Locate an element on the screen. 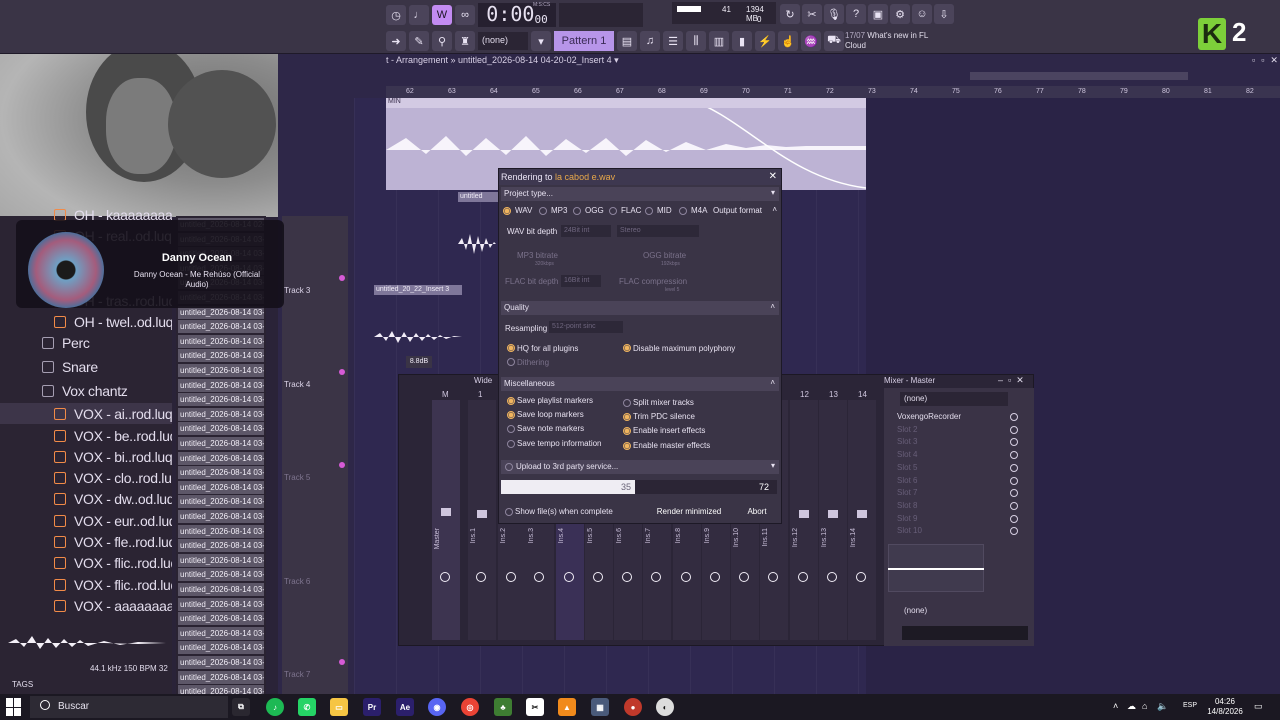  touch-icon: ☝ is located at coordinates (788, 41).